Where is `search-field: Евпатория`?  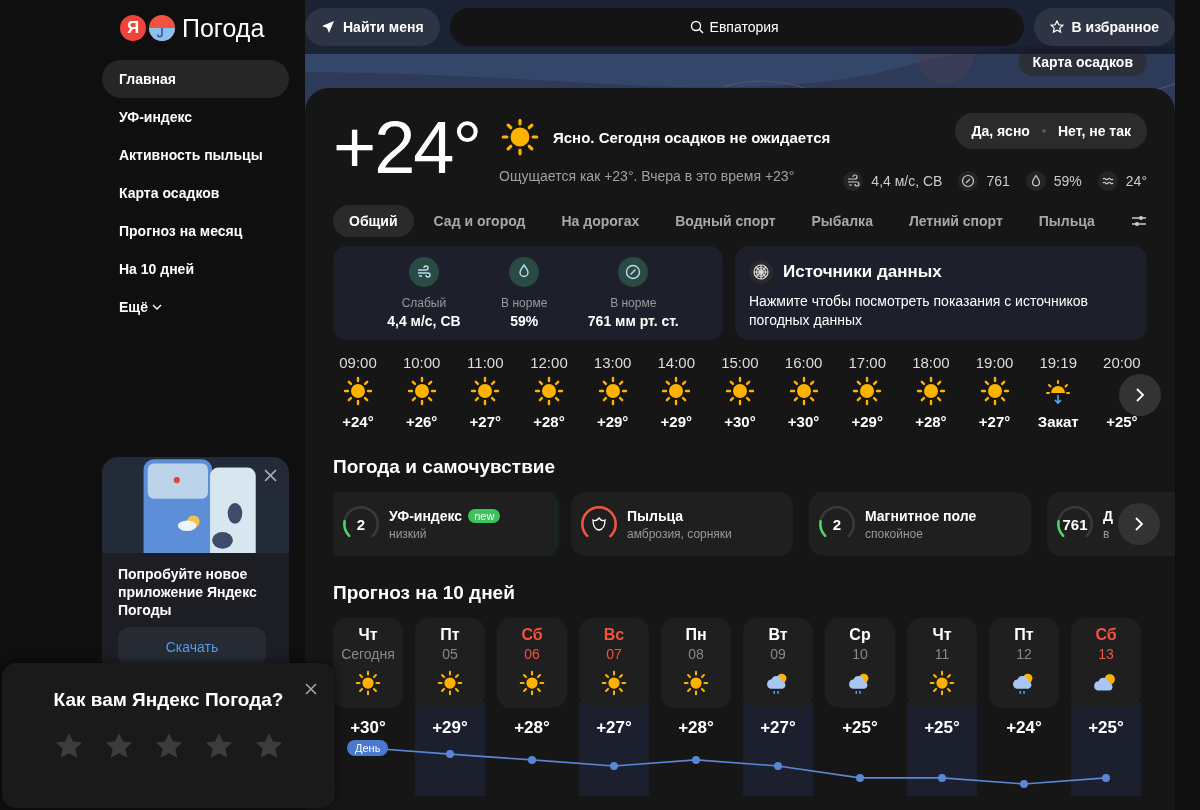
search-field: Евпатория is located at coordinates (736, 27).